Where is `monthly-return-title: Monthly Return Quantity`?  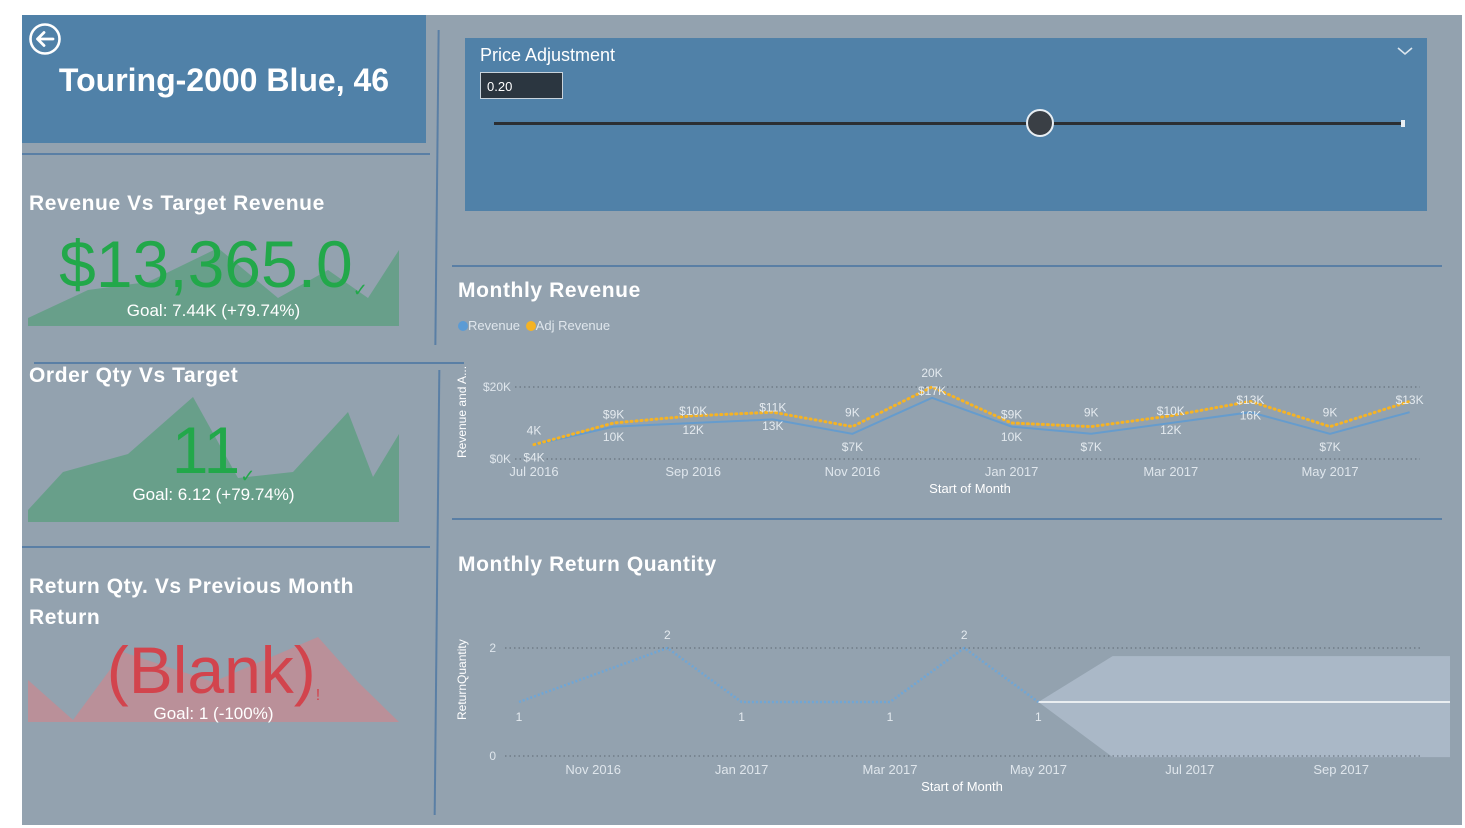
monthly-return-title: Monthly Return Quantity is located at coordinates (587, 564).